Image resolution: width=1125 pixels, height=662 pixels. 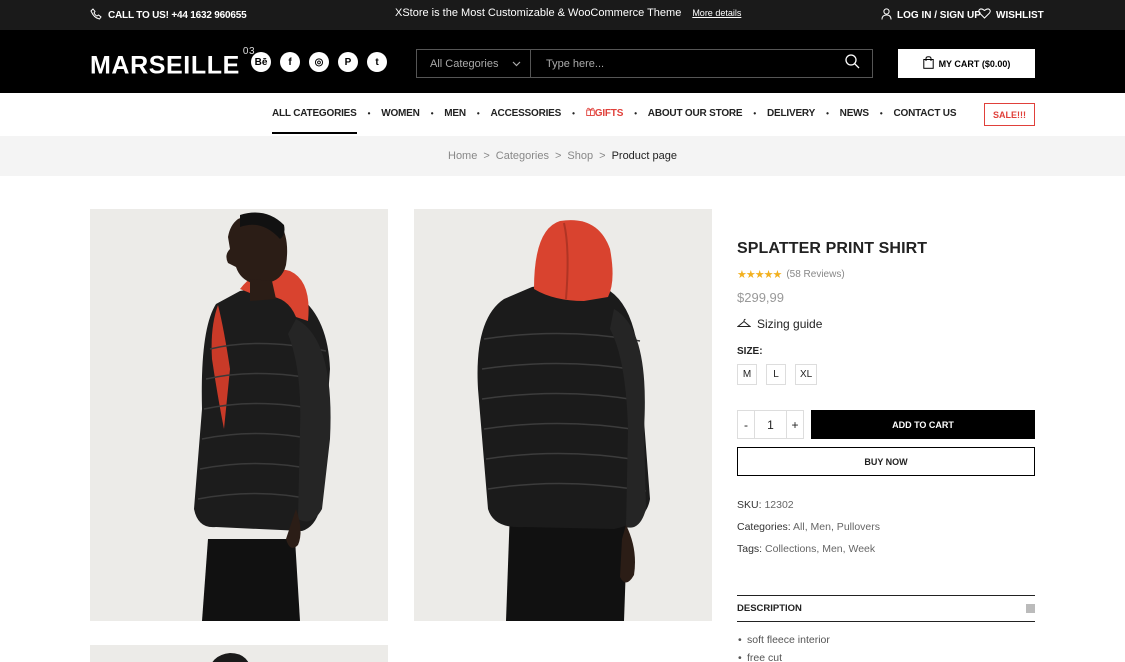 What do you see at coordinates (750, 351) in the screenshot?
I see `size-label: SIZE:` at bounding box center [750, 351].